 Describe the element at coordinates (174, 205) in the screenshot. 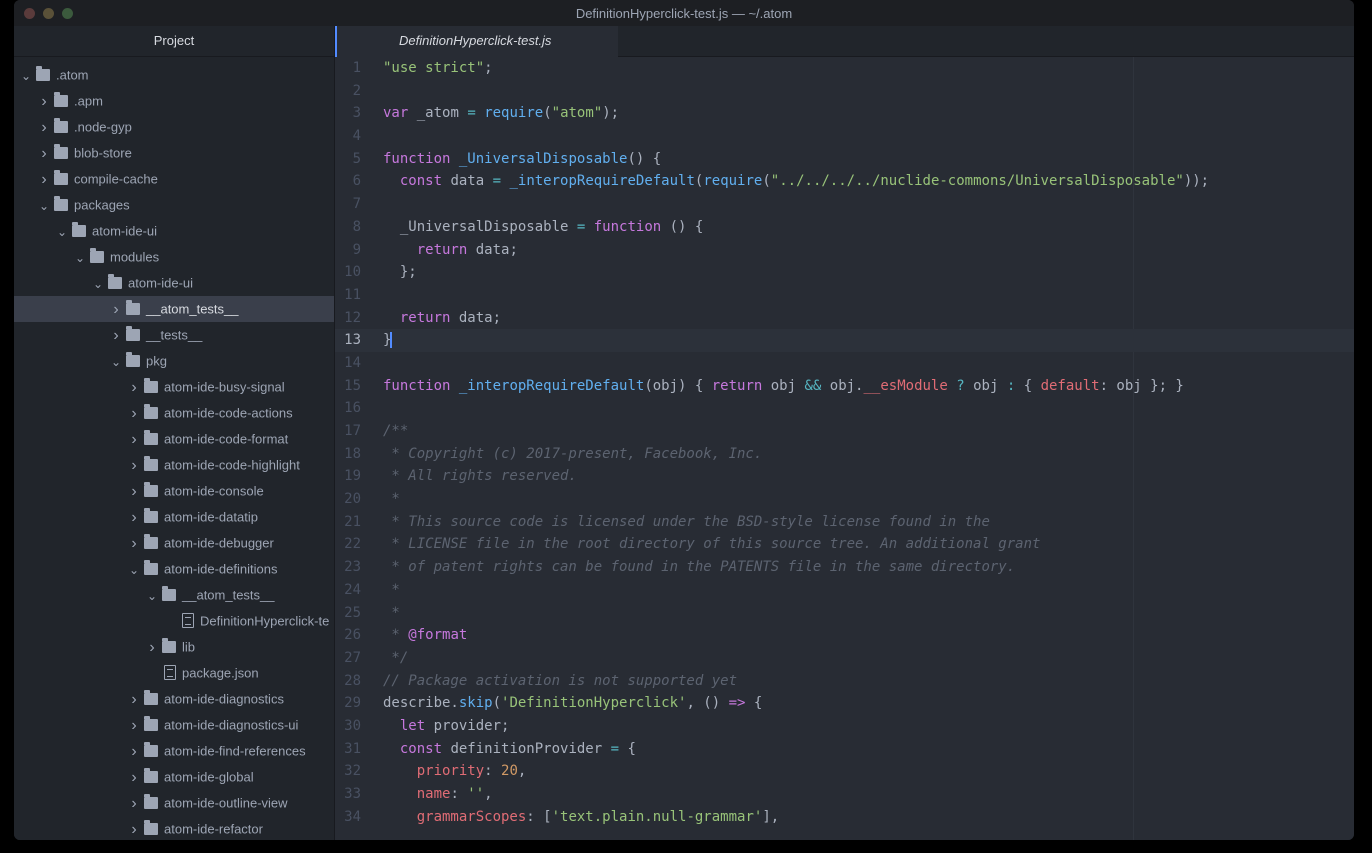

I see `tree-folder-item: ⌄ packages` at that location.